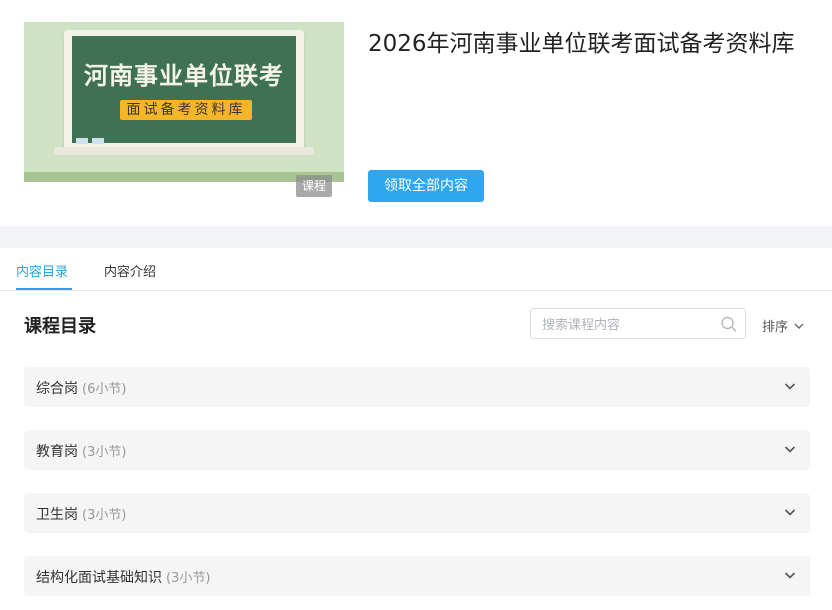  Describe the element at coordinates (417, 513) in the screenshot. I see `catalog-section-item: 卫生岗 (3小节)` at that location.